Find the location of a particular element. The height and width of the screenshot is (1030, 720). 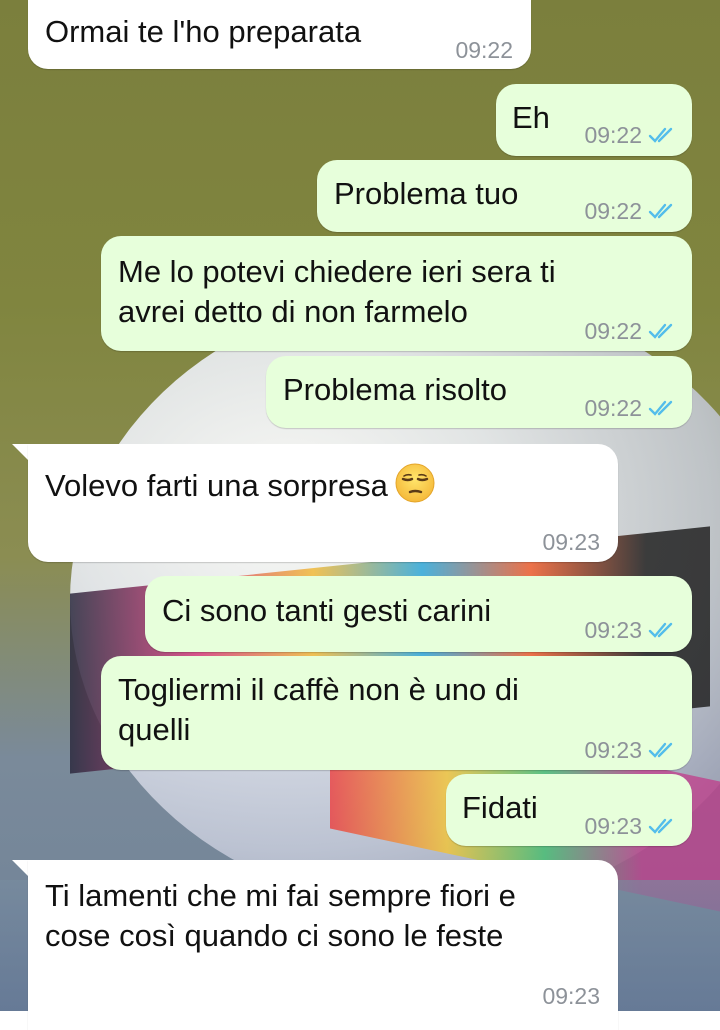

outgoing-message: Problema tuo 09:22 is located at coordinates (504, 196).